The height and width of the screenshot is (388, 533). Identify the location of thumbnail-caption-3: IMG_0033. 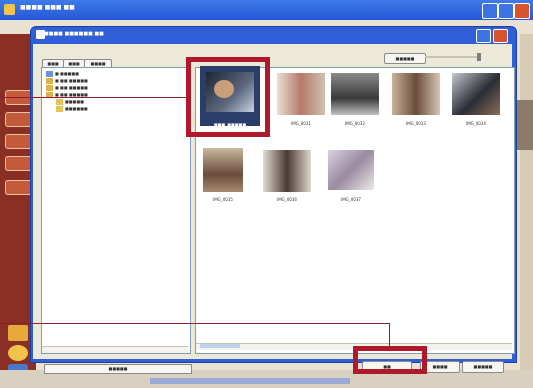
(416, 123).